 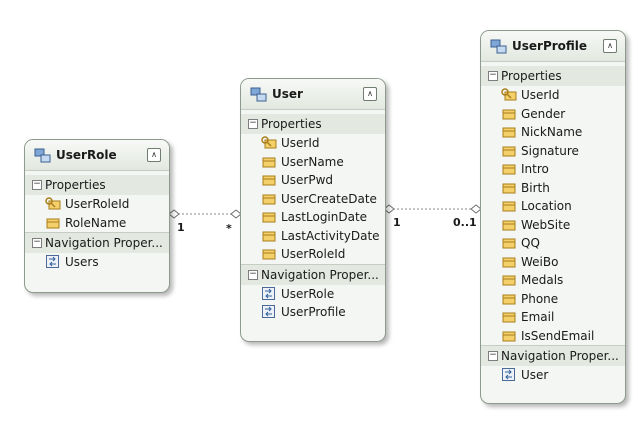 I want to click on navigation-row: Users, so click(x=97, y=262).